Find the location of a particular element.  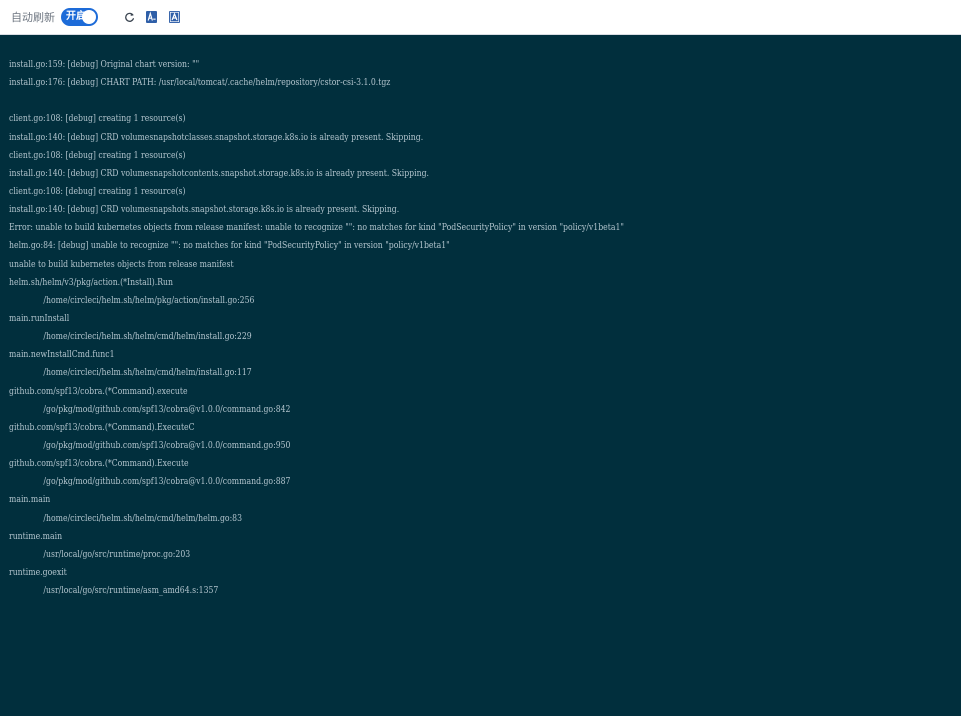

auto-refresh-label: 自动刷新 is located at coordinates (33, 17).